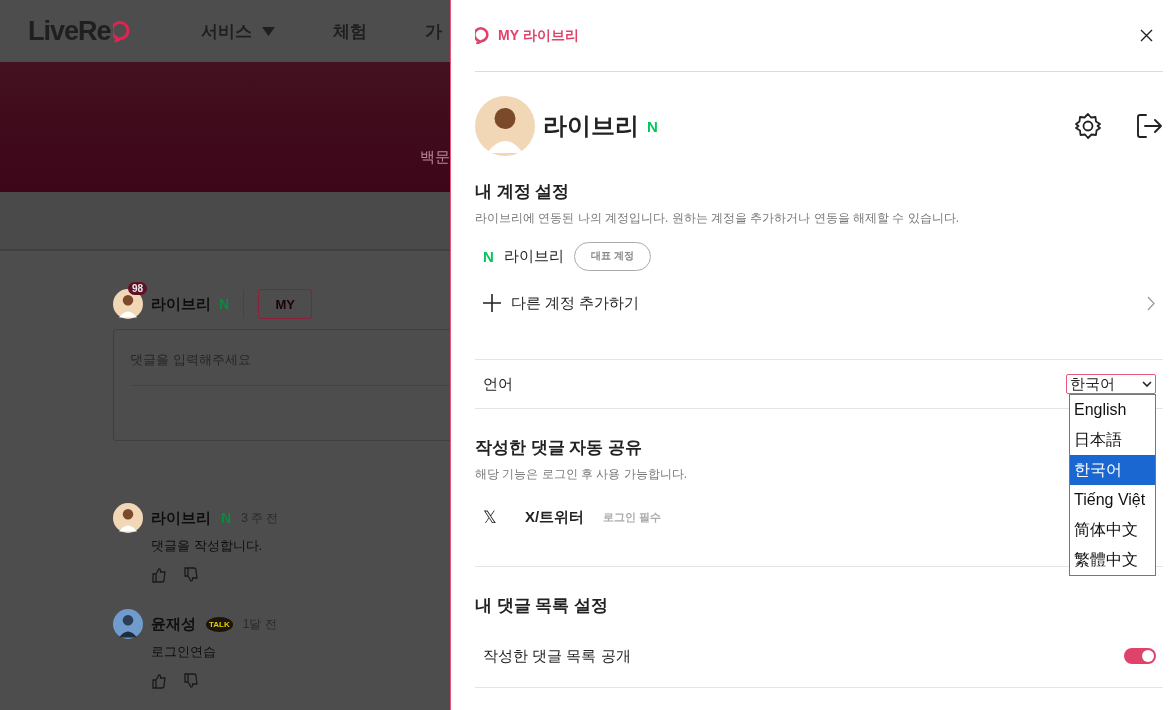 Image resolution: width=1172 pixels, height=710 pixels. What do you see at coordinates (207, 546) in the screenshot?
I see `comment-text: 댓글을 작성합니다.` at bounding box center [207, 546].